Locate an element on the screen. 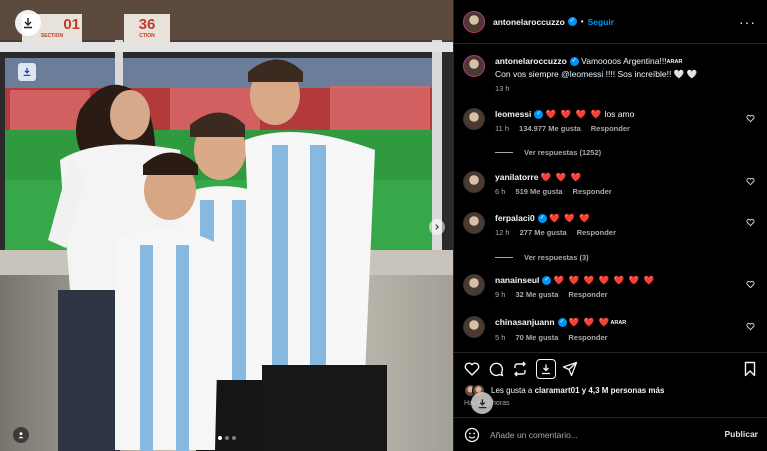 This screenshot has height=451, width=767. comment-text: nanainseul ✓ ❤️ ❤️ ❤️ ❤️ ❤️ ❤️ ❤️ is located at coordinates (615, 280).